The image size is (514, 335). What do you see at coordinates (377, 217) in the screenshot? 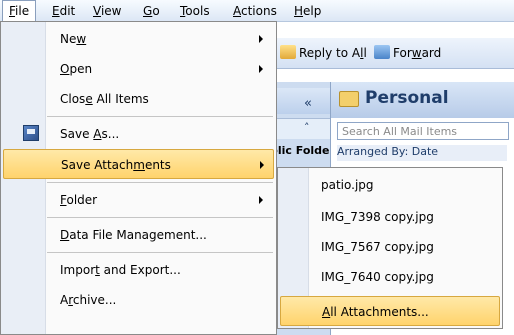
I see `submenu-item-label: IMG_7398 copy.jpg` at bounding box center [377, 217].